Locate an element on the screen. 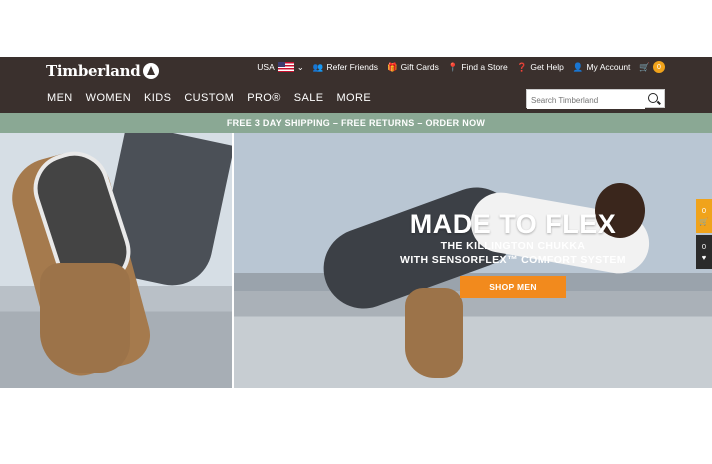 The height and width of the screenshot is (464, 712). gift-icon: 🎁 is located at coordinates (392, 66).